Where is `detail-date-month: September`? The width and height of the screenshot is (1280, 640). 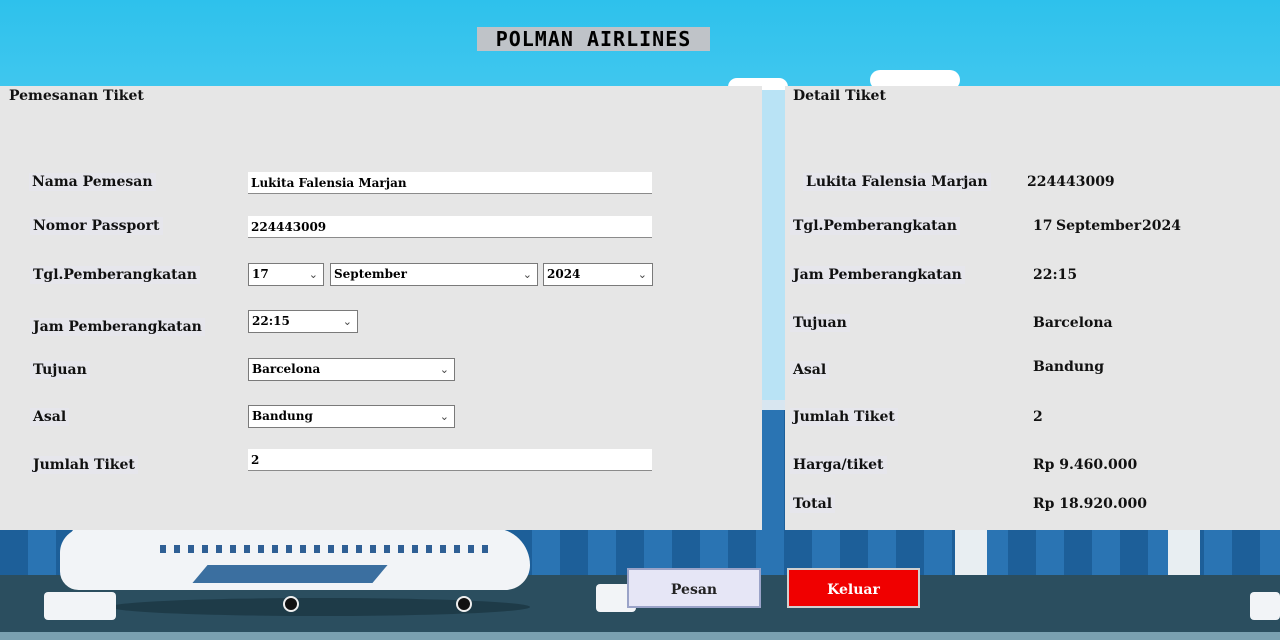 detail-date-month: September is located at coordinates (1099, 226).